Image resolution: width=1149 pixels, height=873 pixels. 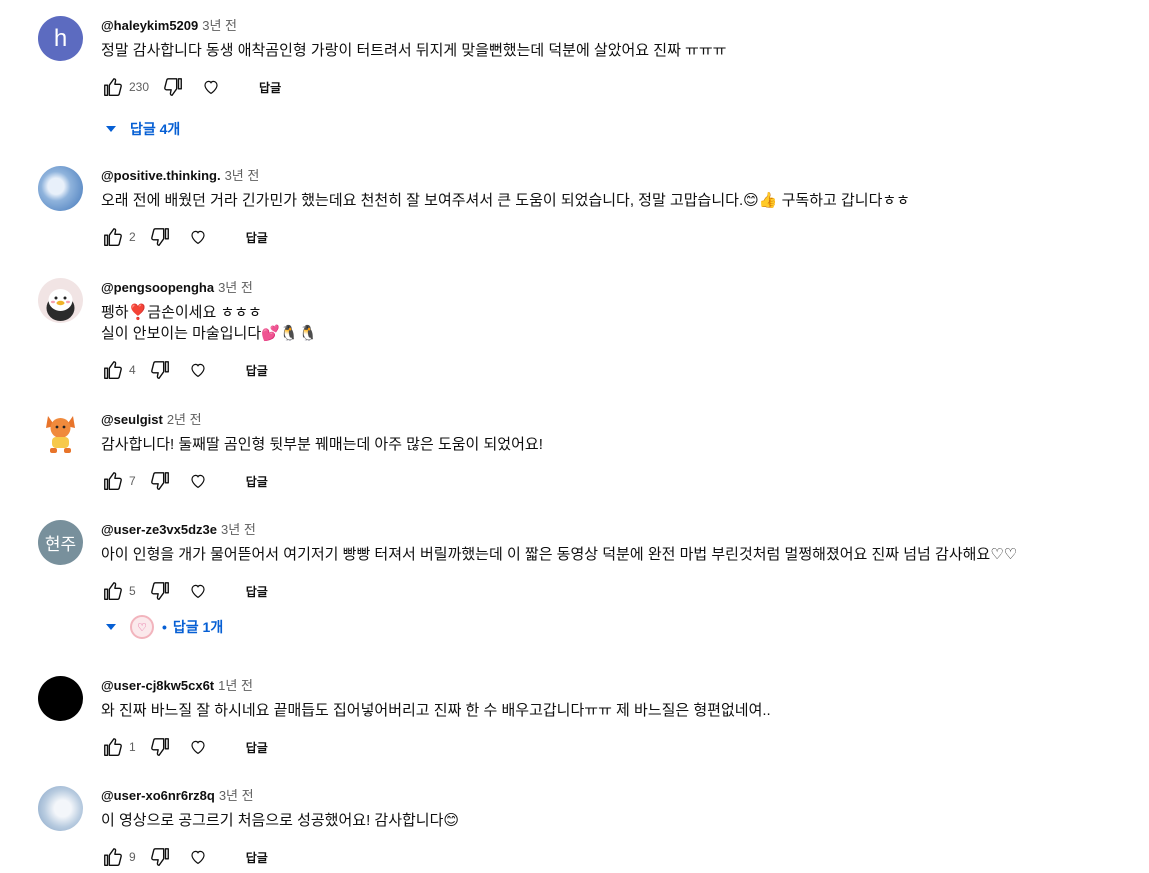 I want to click on author-name: @pengsoopengha, so click(x=157, y=287).